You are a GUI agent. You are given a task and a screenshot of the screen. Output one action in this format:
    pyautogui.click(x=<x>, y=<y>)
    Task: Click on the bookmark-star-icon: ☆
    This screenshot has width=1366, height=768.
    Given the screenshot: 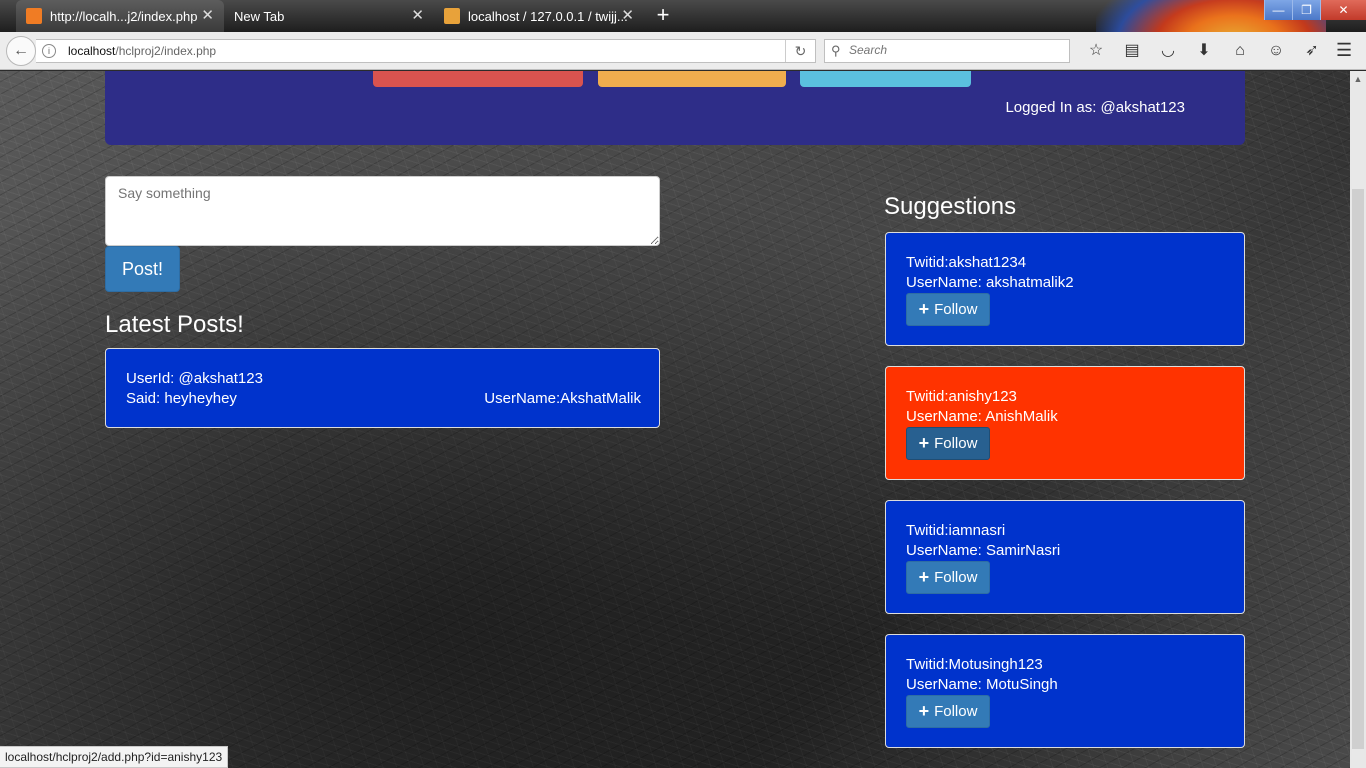 What is the action you would take?
    pyautogui.click(x=1096, y=51)
    